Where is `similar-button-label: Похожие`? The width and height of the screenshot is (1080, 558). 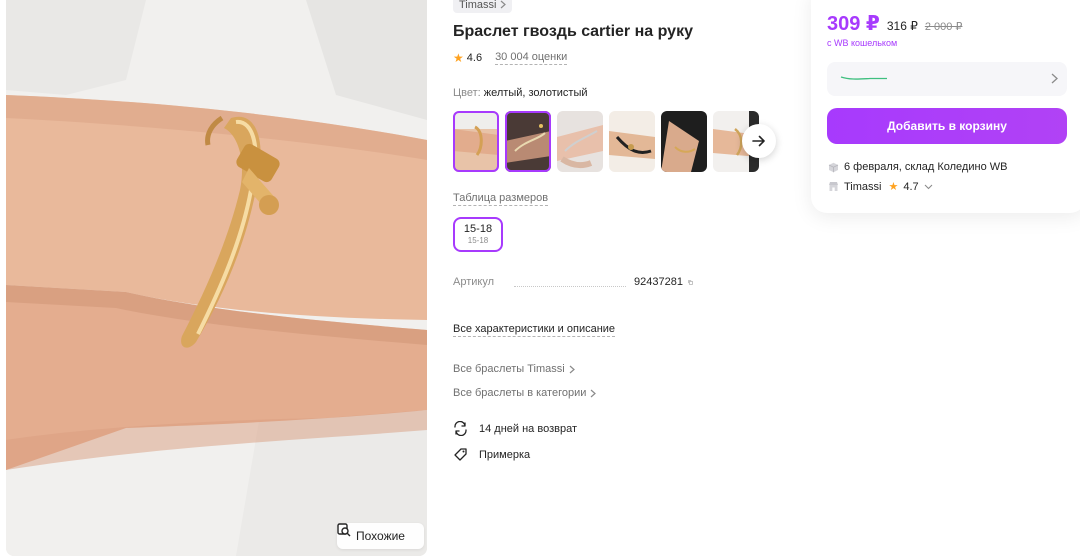 similar-button-label: Похожие is located at coordinates (380, 536).